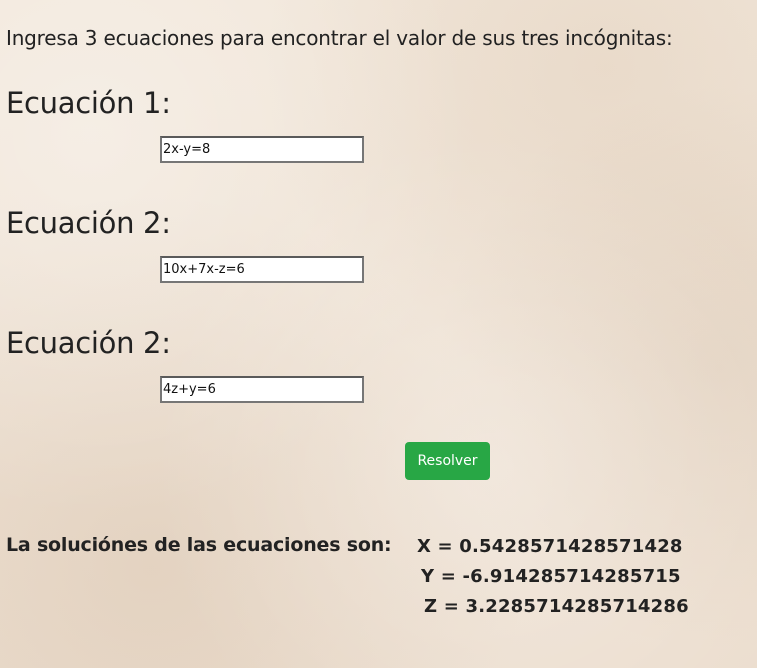  Describe the element at coordinates (262, 149) in the screenshot. I see `equation-1-input` at that location.